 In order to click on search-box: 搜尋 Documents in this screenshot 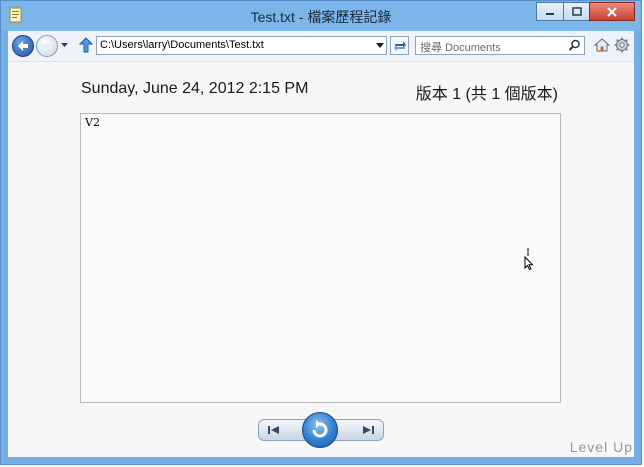, I will do `click(500, 45)`.